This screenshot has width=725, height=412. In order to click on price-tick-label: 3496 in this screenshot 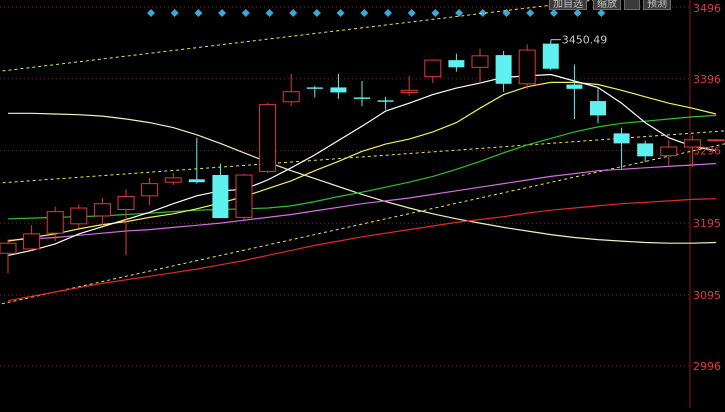, I will do `click(707, 8)`.